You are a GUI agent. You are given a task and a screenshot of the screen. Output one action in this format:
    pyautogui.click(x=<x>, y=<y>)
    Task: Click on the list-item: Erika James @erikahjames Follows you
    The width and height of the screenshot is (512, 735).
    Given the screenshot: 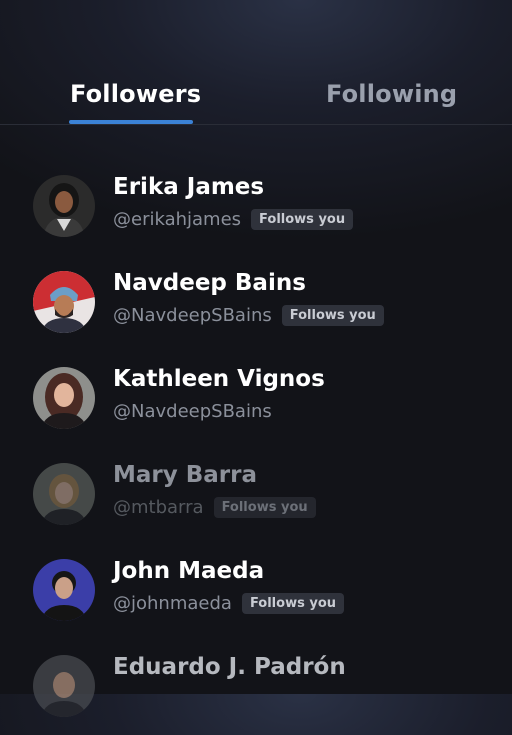 What is the action you would take?
    pyautogui.click(x=256, y=214)
    